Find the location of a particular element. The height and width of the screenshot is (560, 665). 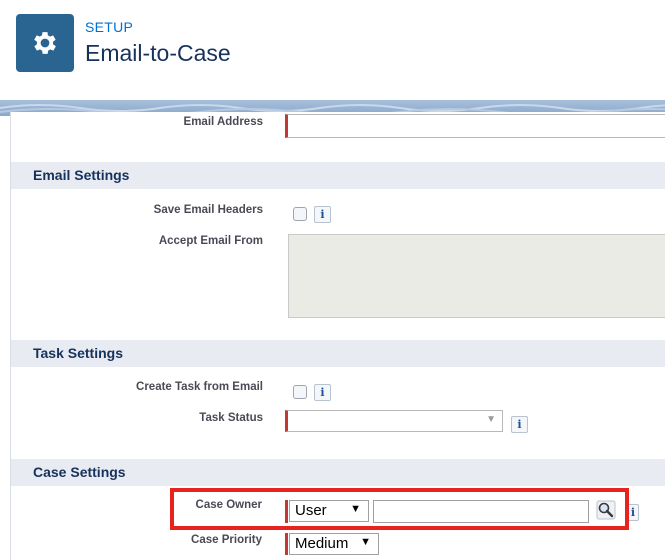

save-email-headers-checkbox is located at coordinates (300, 214).